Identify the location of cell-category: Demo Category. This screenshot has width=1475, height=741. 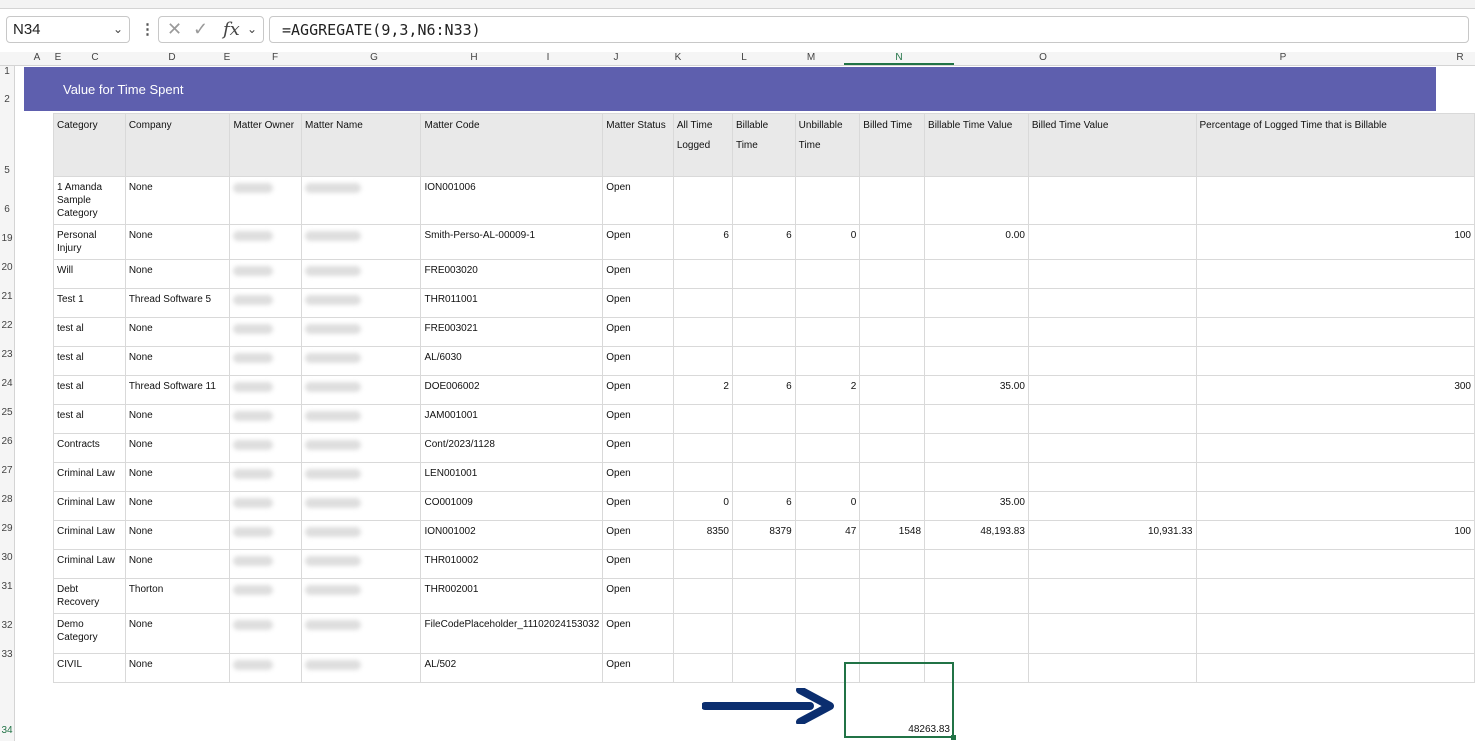
(89, 633).